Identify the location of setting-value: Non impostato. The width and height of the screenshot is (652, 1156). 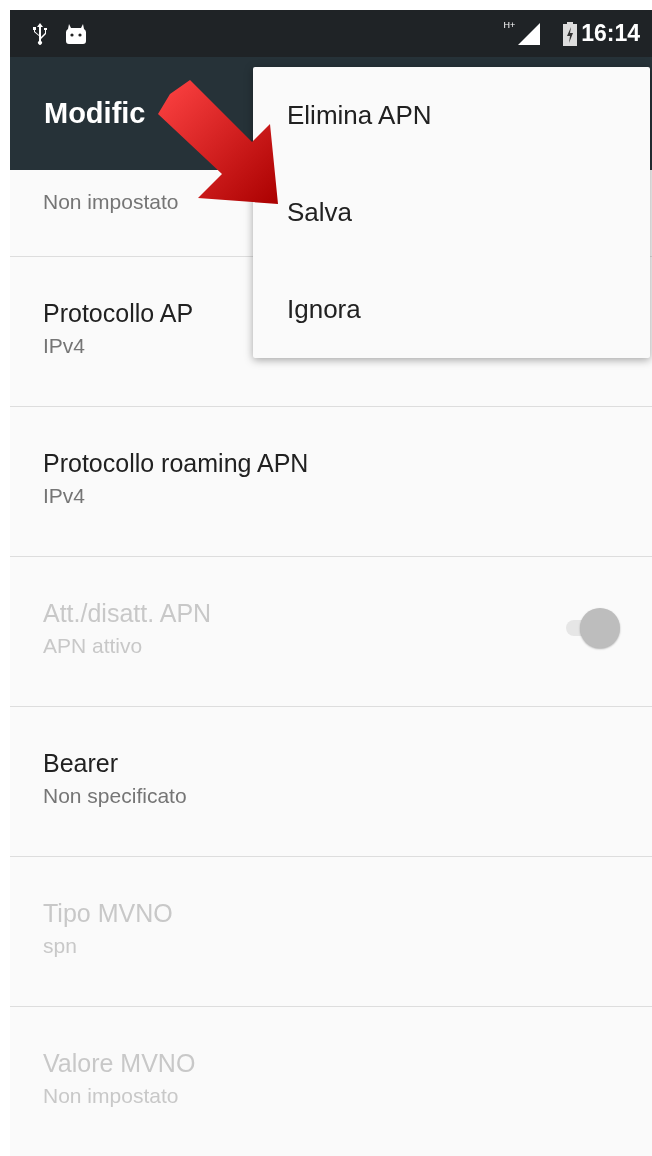
(111, 202).